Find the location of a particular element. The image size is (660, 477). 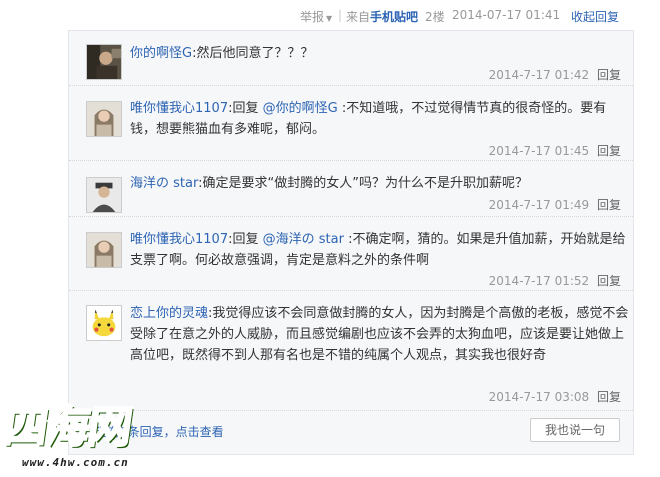

reply-text: 然后他同意了？？？ is located at coordinates (255, 53).